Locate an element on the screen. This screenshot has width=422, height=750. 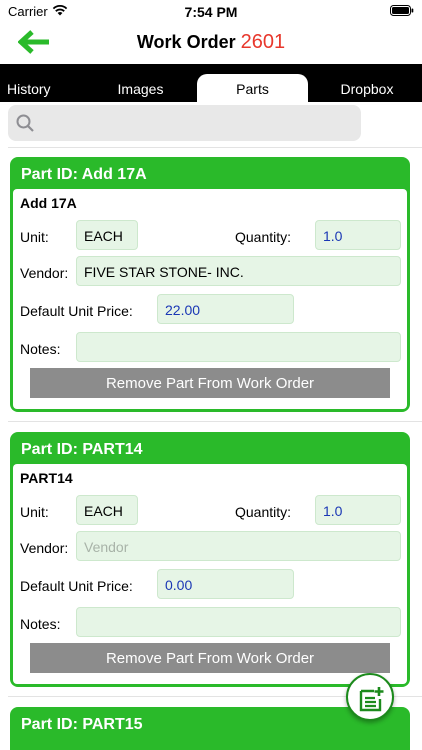
part-name: PART14 is located at coordinates (46, 478).